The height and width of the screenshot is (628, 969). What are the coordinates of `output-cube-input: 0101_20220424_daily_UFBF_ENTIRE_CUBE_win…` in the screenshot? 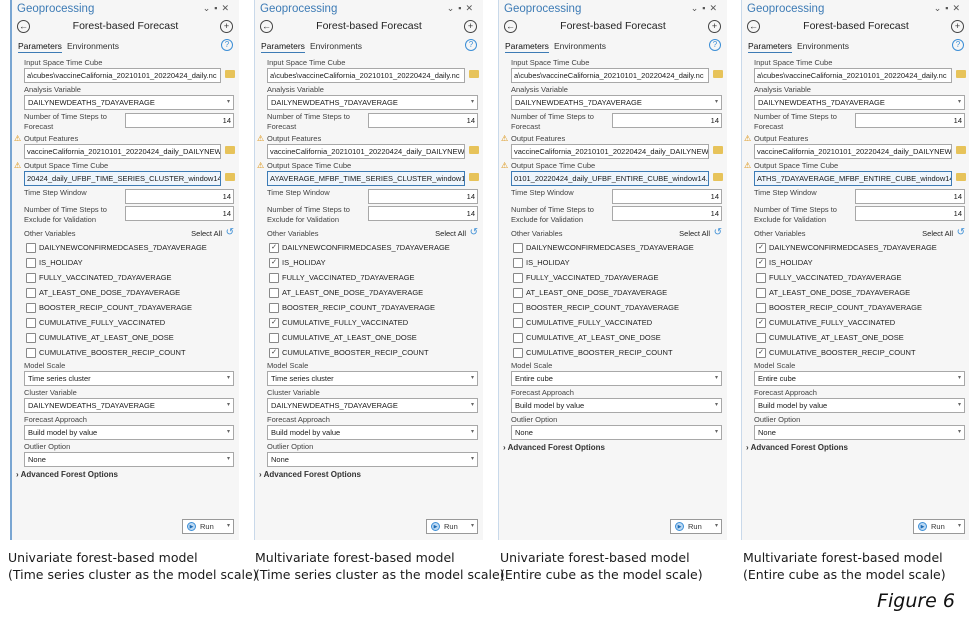 It's located at (610, 178).